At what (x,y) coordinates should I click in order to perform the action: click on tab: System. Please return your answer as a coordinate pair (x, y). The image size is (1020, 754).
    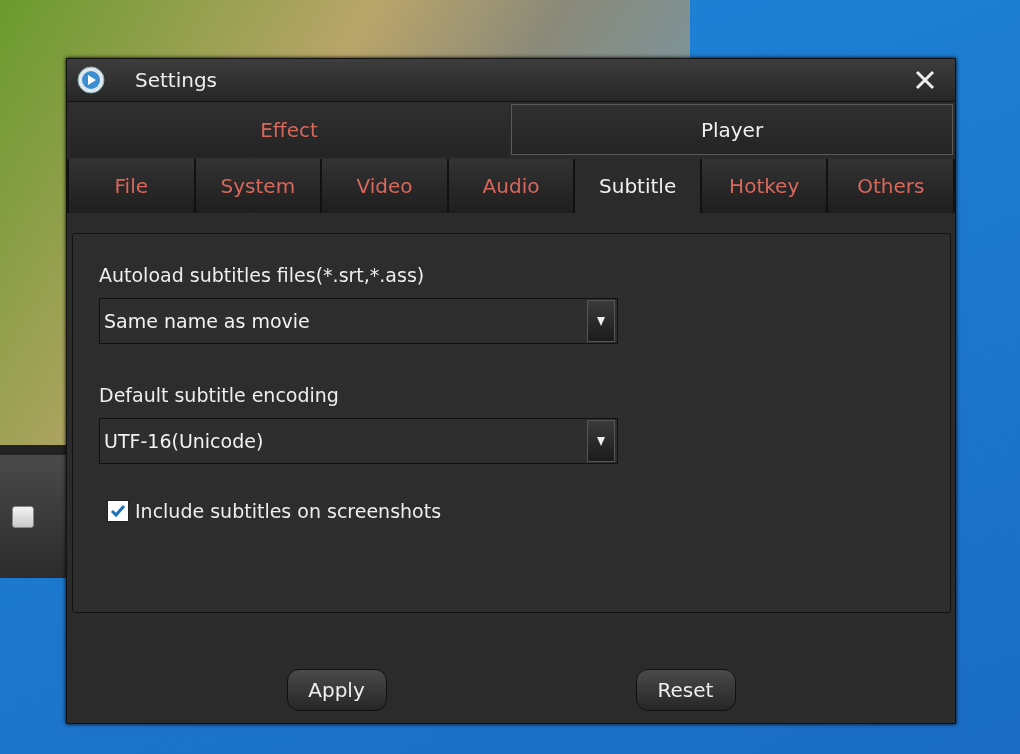
    Looking at the image, I should click on (258, 186).